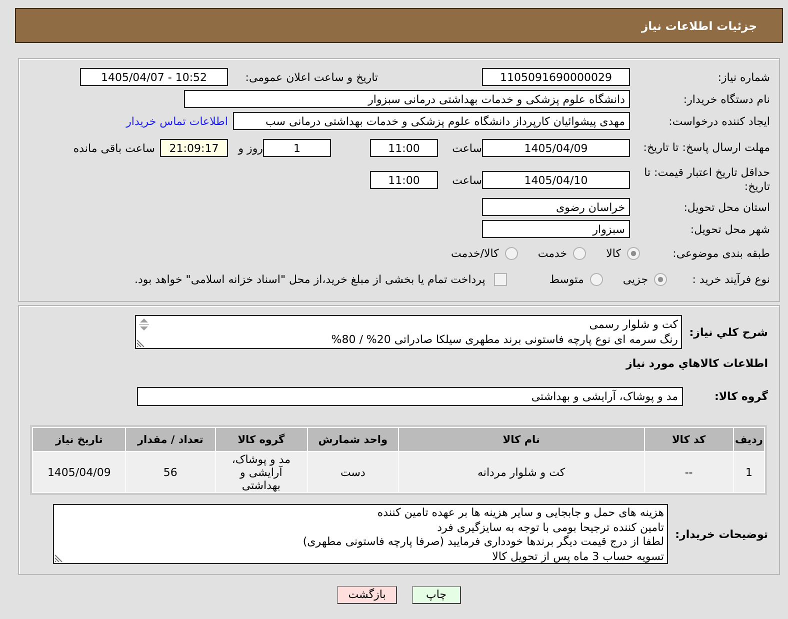 The height and width of the screenshot is (619, 788). Describe the element at coordinates (310, 279) in the screenshot. I see `treasury-payment-label: پرداخت تمام یا بخشی از مبلغ خرید،از محل "اسناد خزانه اسلامی" خواهد بود.` at that location.